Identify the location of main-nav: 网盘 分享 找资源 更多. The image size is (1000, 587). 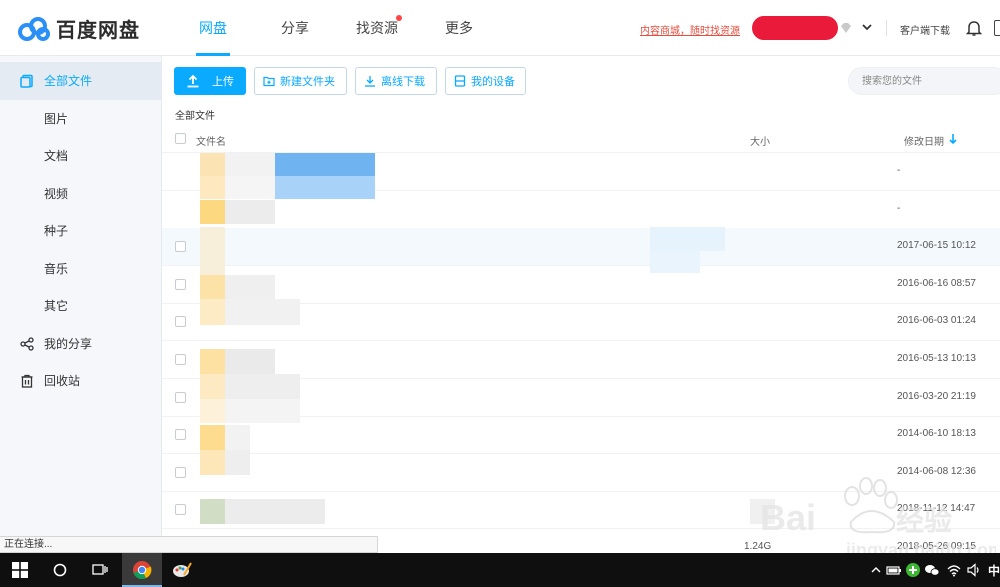
(336, 28).